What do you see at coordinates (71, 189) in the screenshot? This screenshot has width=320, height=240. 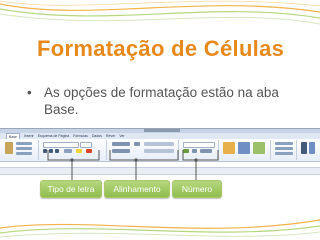 I see `callout-font-group: Tipo de letra` at bounding box center [71, 189].